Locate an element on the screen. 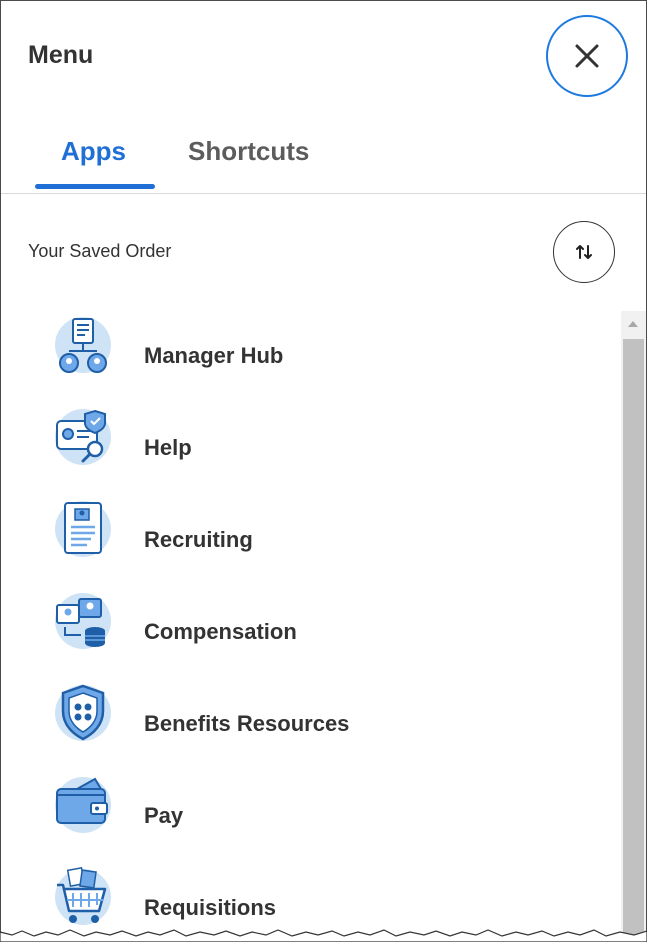 Image resolution: width=647 pixels, height=942 pixels. list-item-pay: Pay is located at coordinates (301, 811).